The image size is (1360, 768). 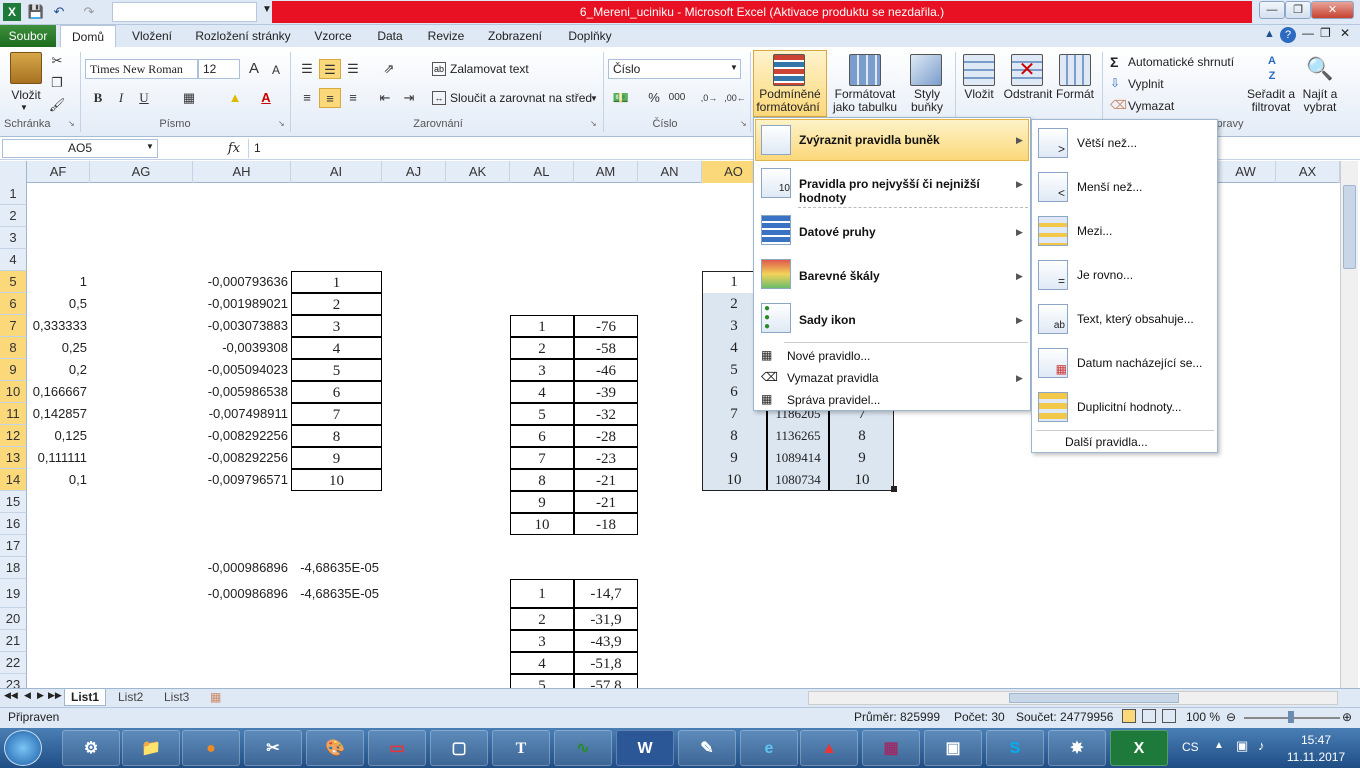 What do you see at coordinates (542, 458) in the screenshot?
I see `cell-al: 7` at bounding box center [542, 458].